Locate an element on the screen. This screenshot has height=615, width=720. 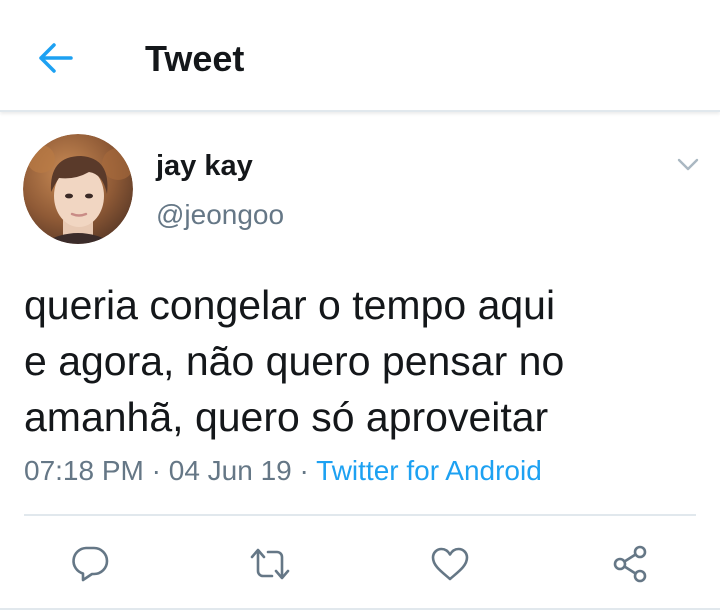
arrow-left-icon is located at coordinates (56, 58).